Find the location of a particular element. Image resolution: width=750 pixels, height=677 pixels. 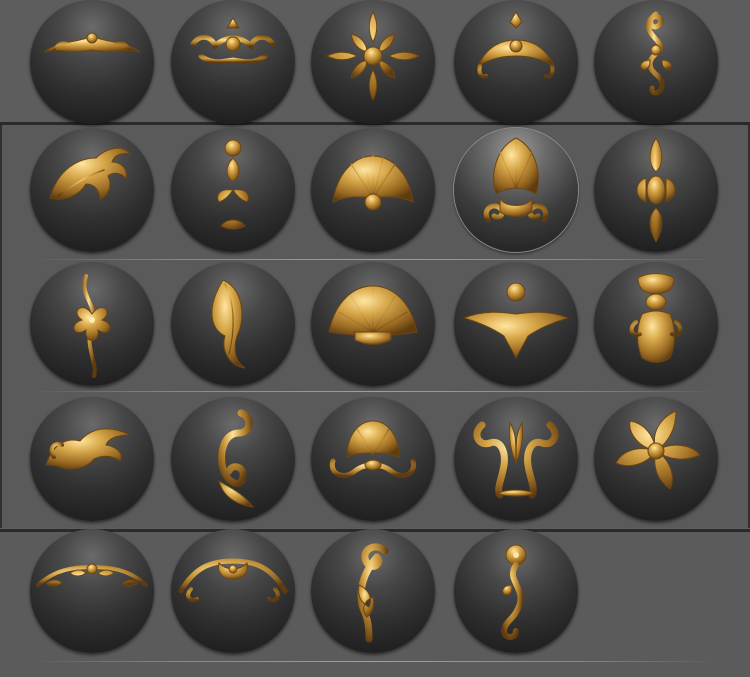

ornament-shell-fan is located at coordinates (373, 190).